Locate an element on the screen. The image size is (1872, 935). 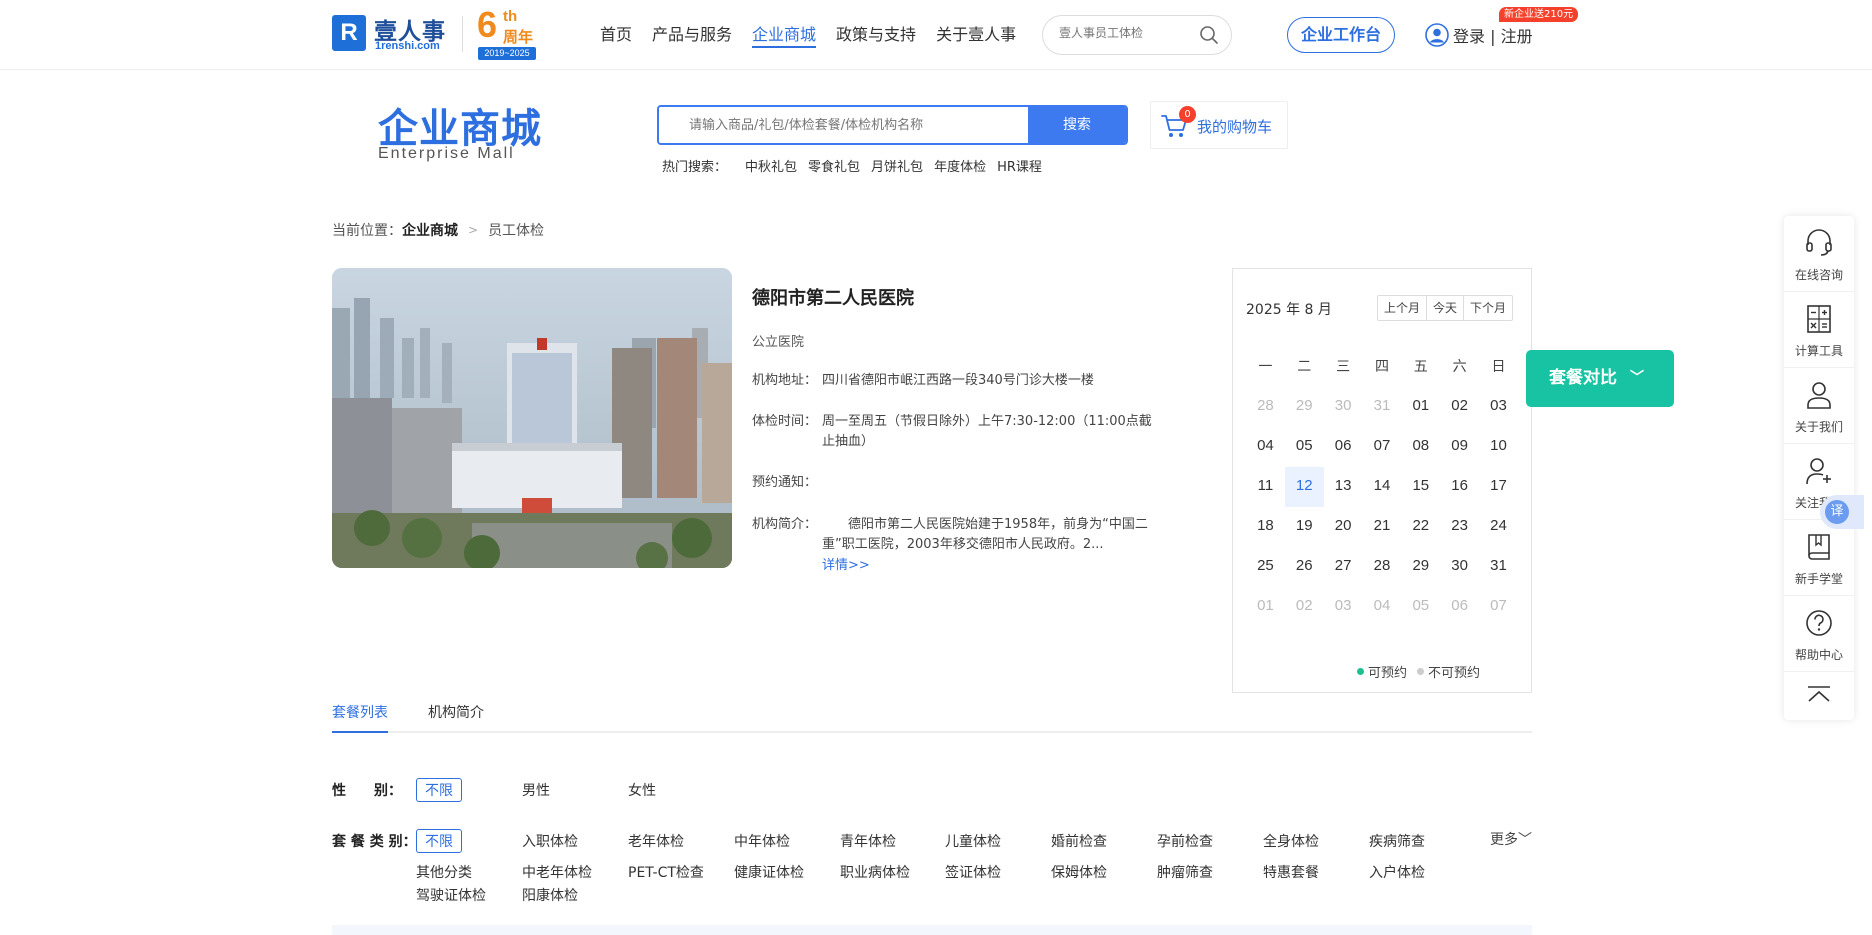
user-avatar-icon is located at coordinates (1437, 35).